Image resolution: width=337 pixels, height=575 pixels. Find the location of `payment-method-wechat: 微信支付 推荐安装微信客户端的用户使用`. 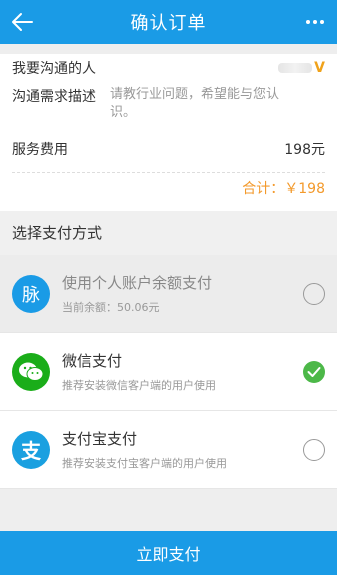

payment-method-wechat: 微信支付 推荐安装微信客户端的用户使用 is located at coordinates (168, 372).